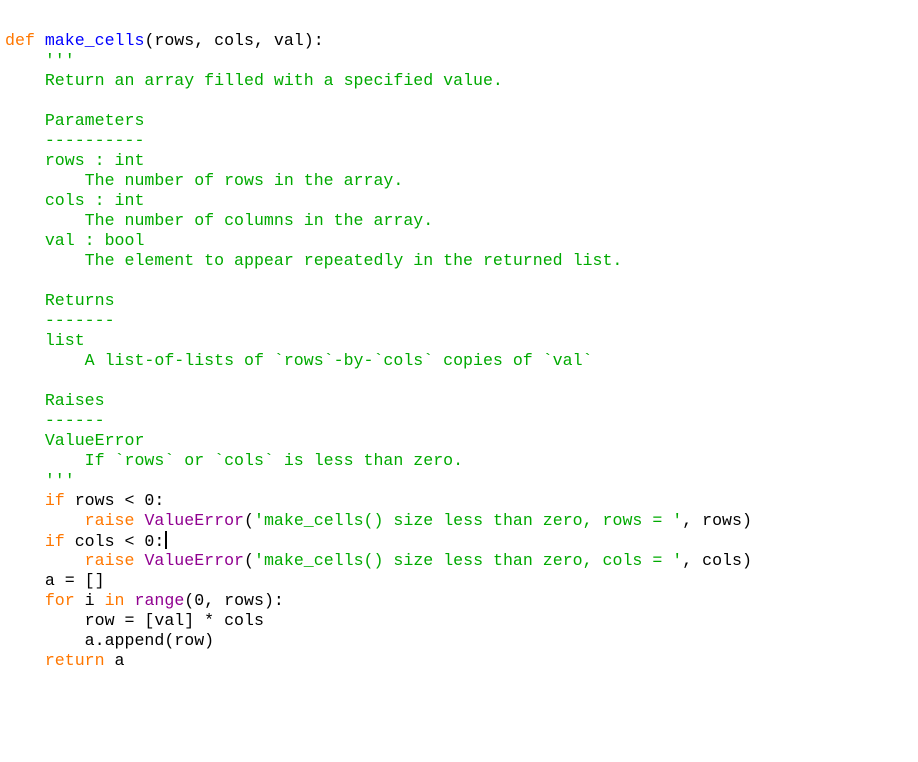 The image size is (918, 762). What do you see at coordinates (378, 621) in the screenshot?
I see `code-line: row = [val] * cols` at bounding box center [378, 621].